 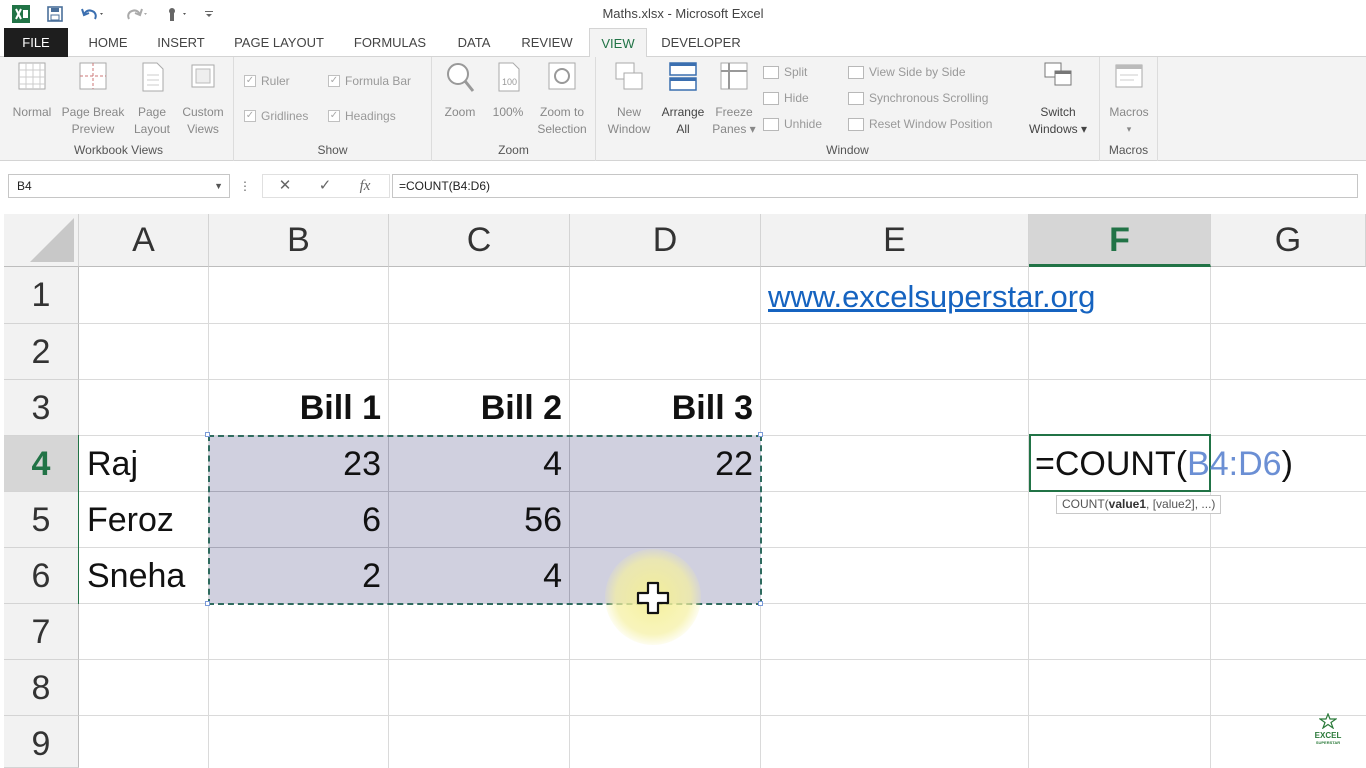 What do you see at coordinates (144, 576) in the screenshot?
I see `cell-a6: Sneha` at bounding box center [144, 576].